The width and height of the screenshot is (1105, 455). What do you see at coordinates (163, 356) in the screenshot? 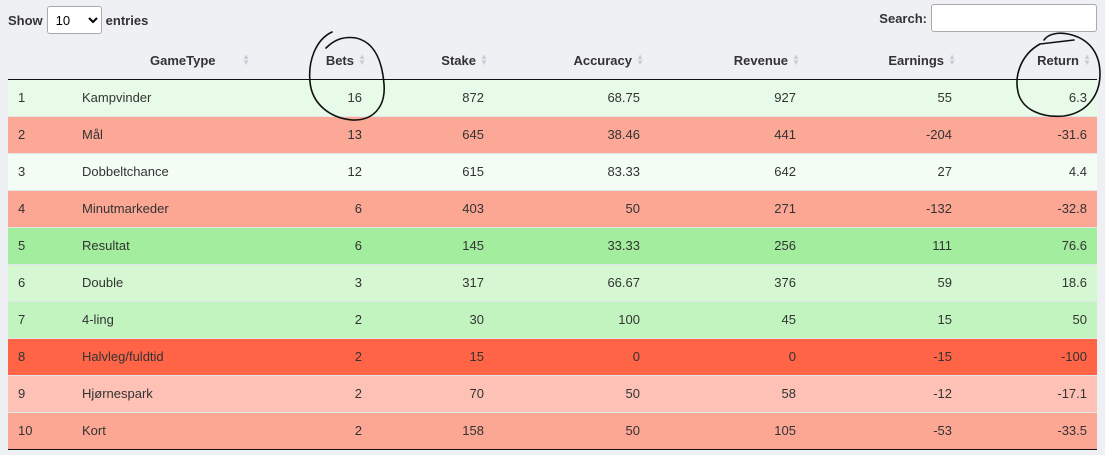
I see `cell-gametype: Halvleg/fuldtid` at bounding box center [163, 356].